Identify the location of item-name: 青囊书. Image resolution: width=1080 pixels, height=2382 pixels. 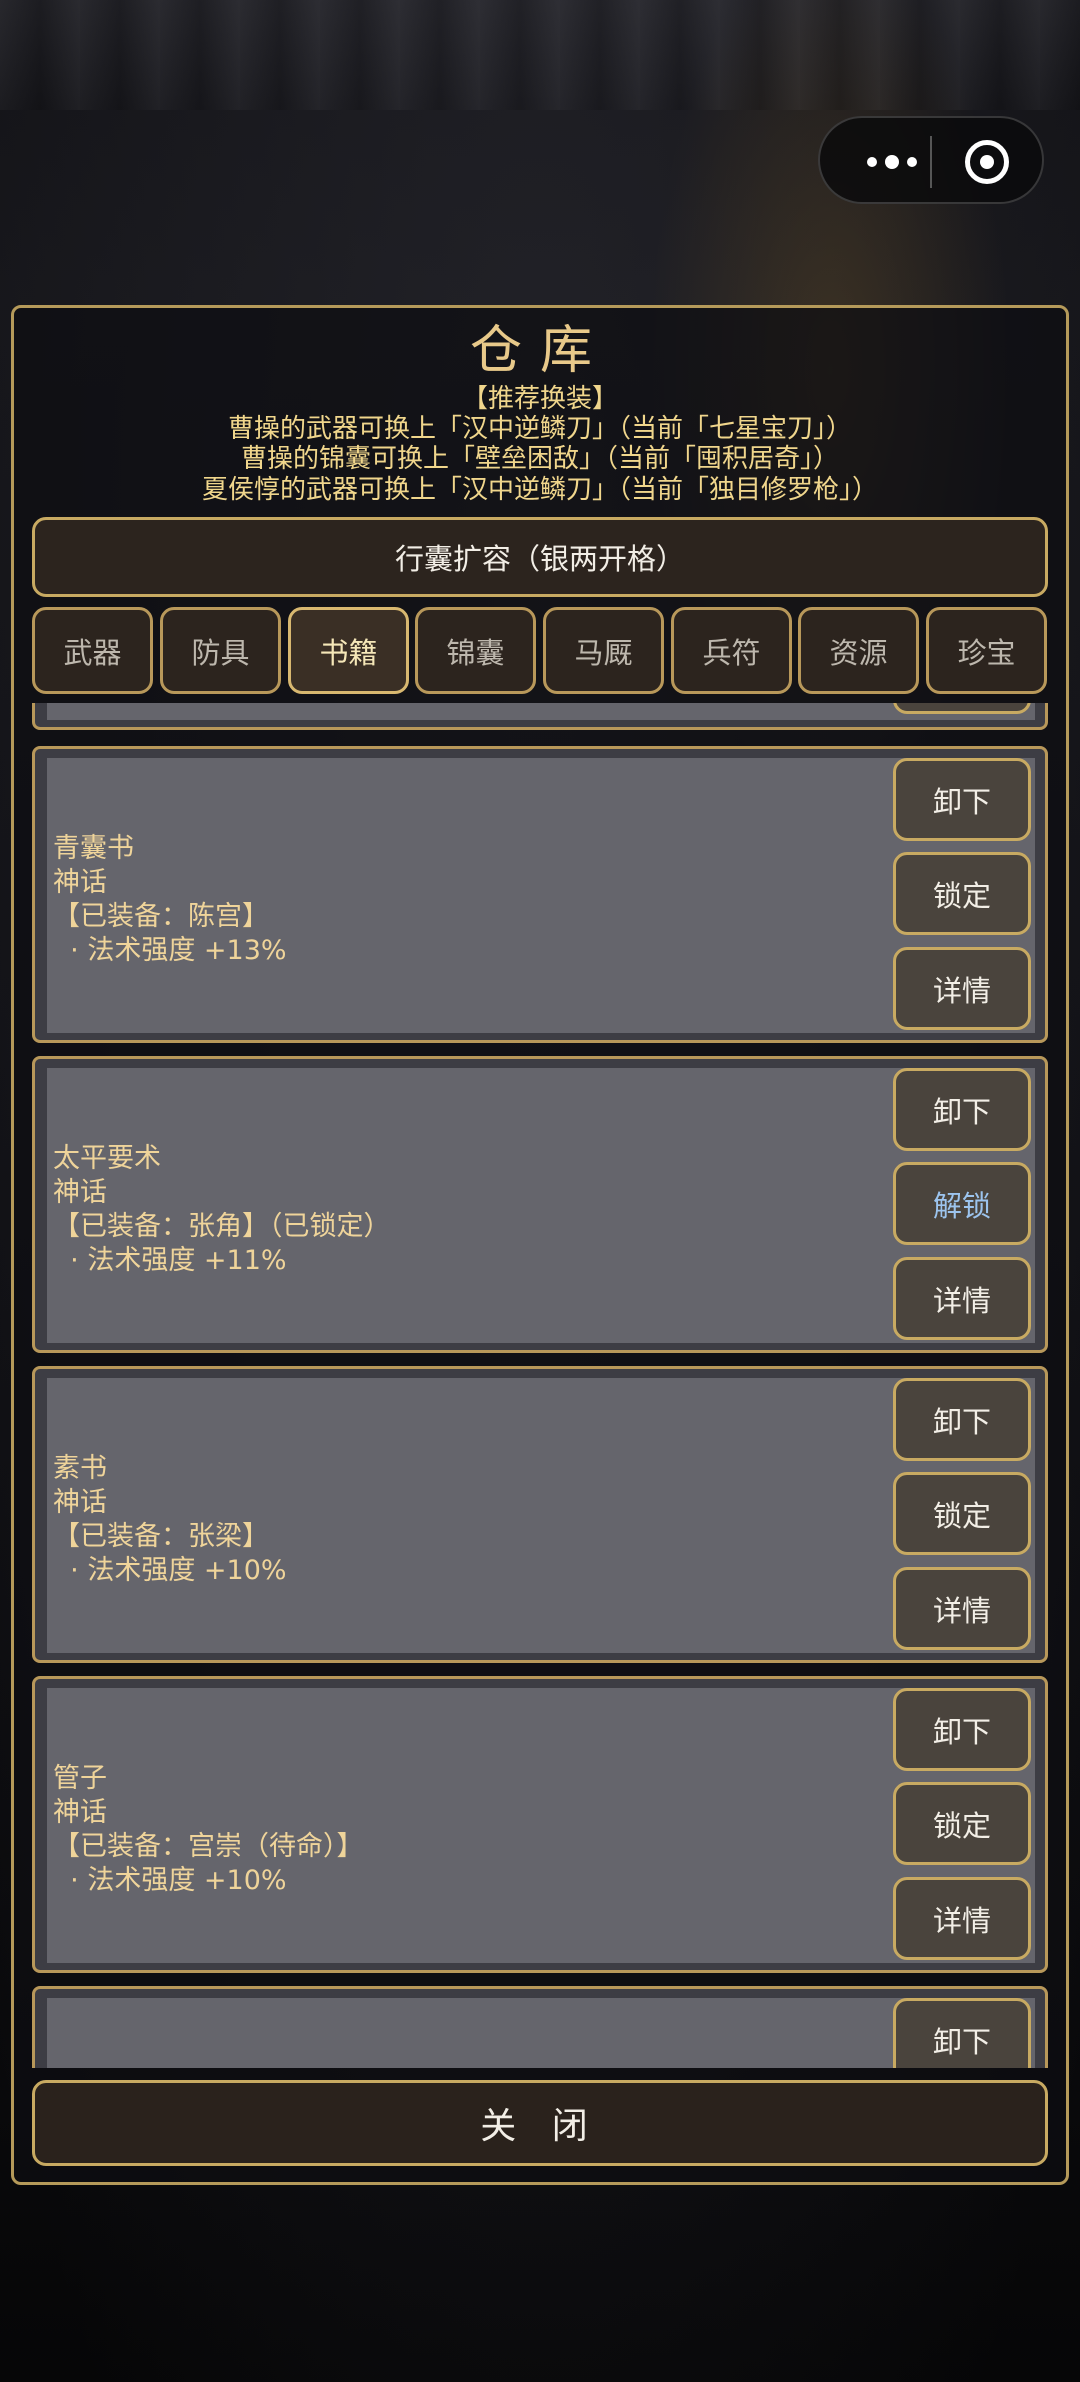
(93, 848).